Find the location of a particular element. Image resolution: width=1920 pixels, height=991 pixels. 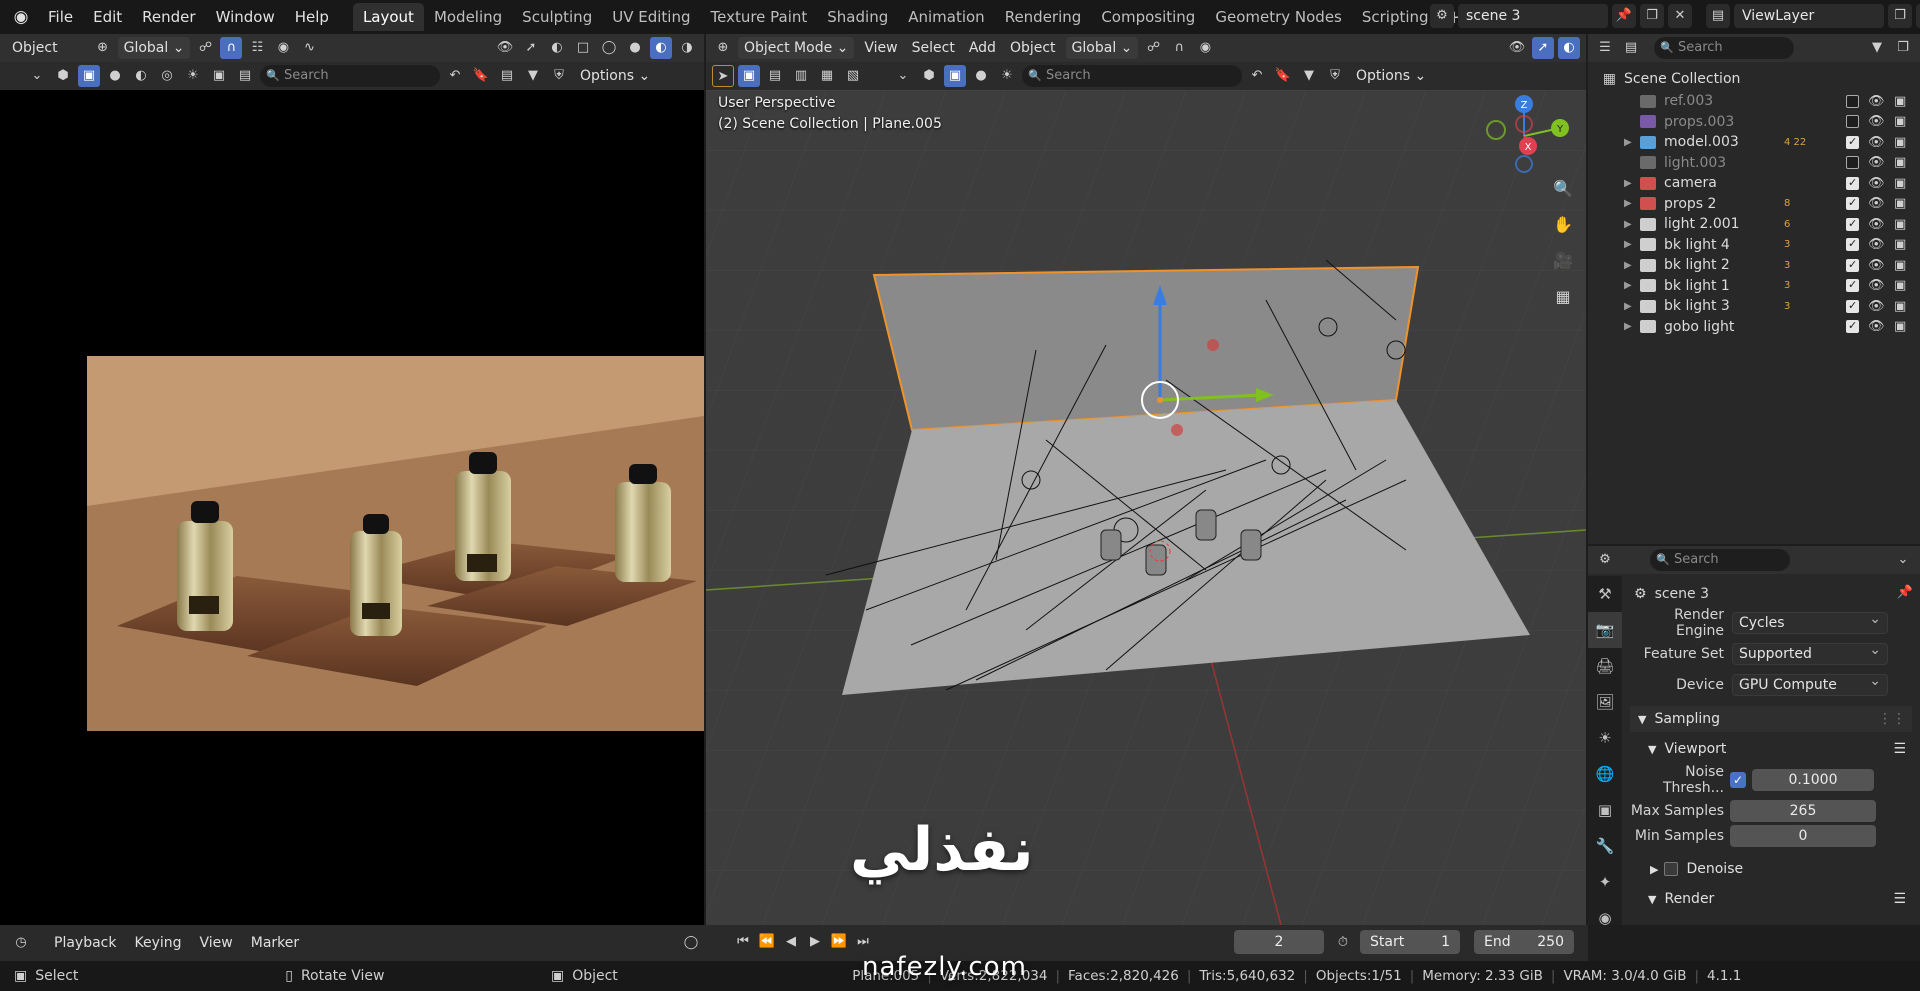

properties-search-input: Search is located at coordinates (1720, 560).